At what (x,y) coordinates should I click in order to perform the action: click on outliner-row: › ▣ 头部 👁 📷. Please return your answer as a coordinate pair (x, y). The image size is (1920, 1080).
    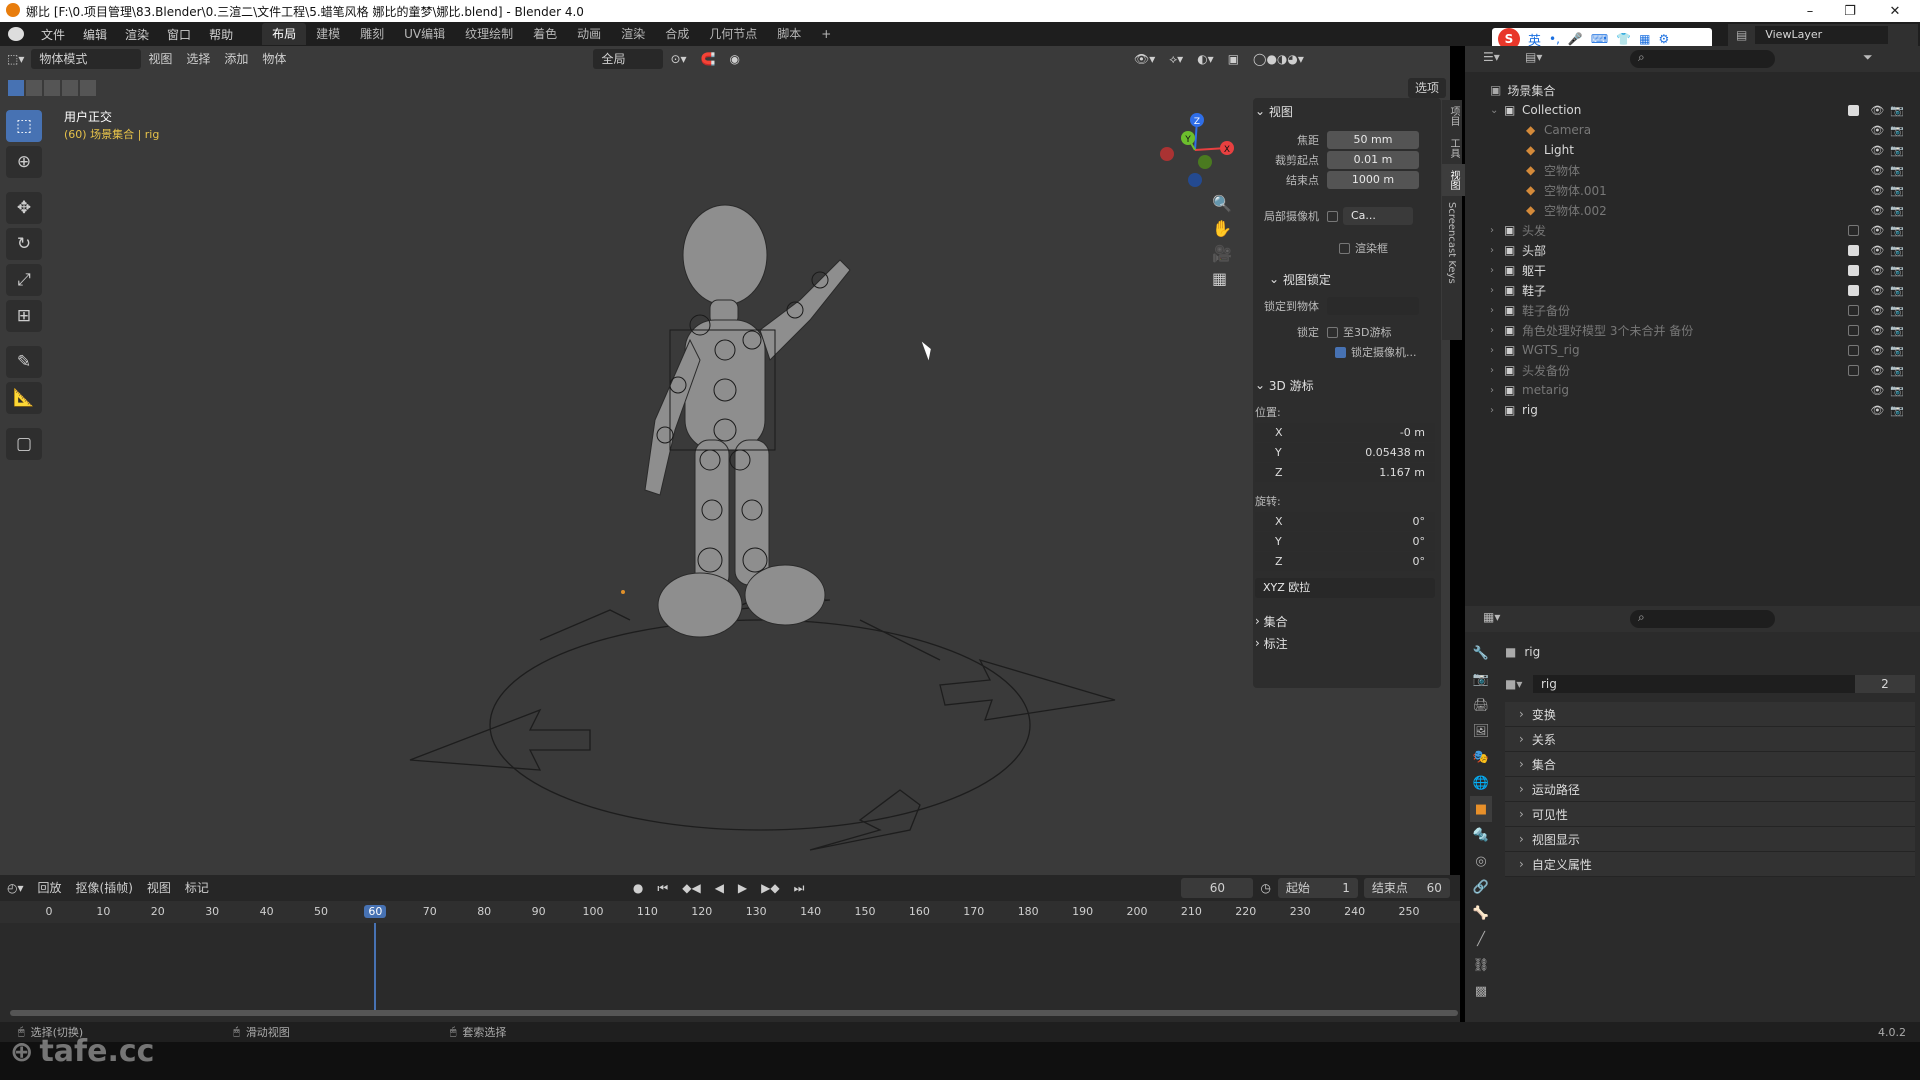
    Looking at the image, I should click on (1700, 250).